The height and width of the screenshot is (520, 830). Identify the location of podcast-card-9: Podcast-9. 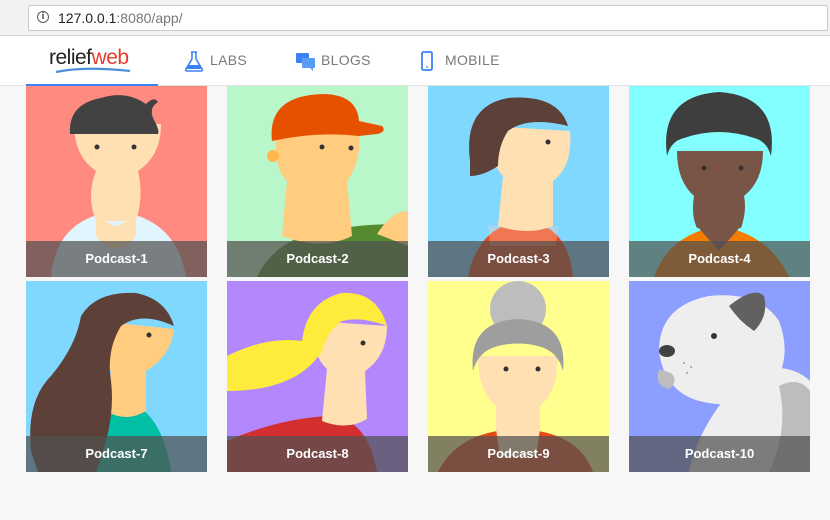
(518, 376).